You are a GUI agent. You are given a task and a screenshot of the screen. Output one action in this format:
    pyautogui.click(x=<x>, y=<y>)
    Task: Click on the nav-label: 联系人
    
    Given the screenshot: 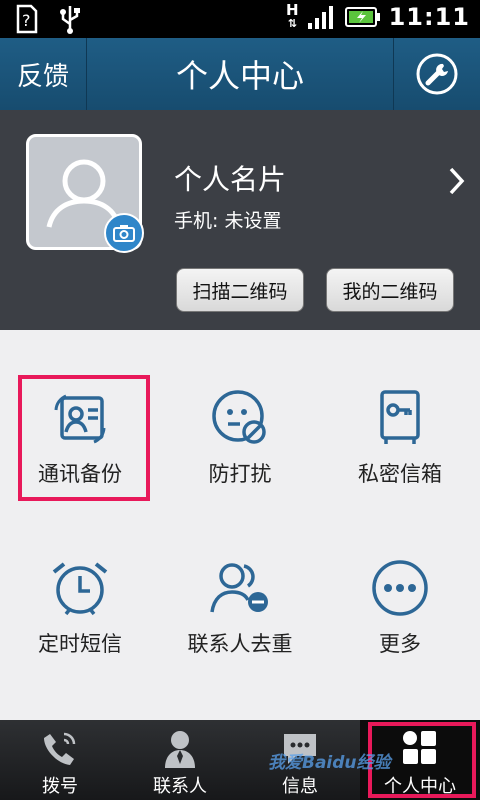 What is the action you would take?
    pyautogui.click(x=180, y=786)
    